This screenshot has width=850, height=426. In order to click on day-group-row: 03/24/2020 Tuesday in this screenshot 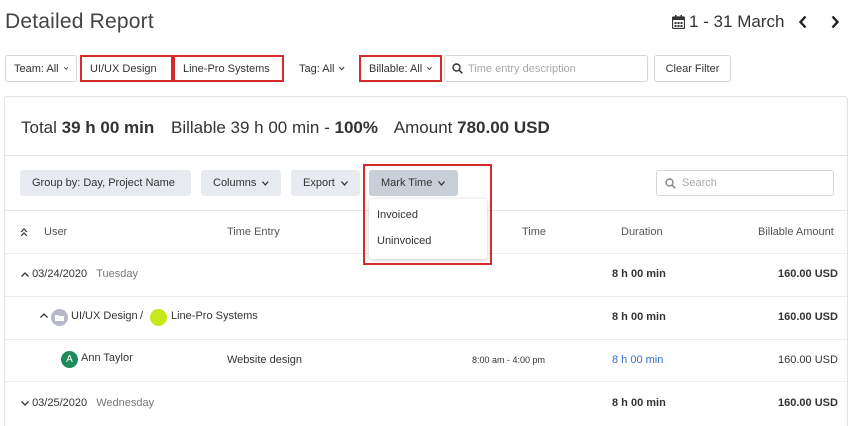, I will do `click(79, 274)`.